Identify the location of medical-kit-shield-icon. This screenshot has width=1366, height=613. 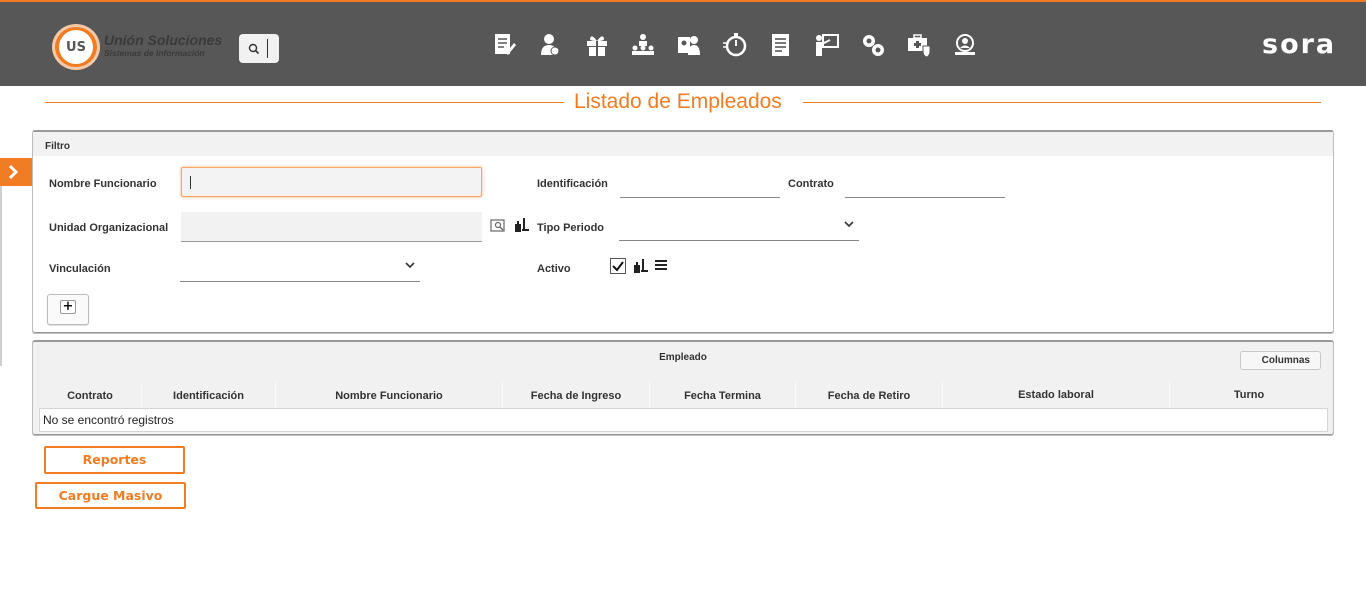
(929, 45).